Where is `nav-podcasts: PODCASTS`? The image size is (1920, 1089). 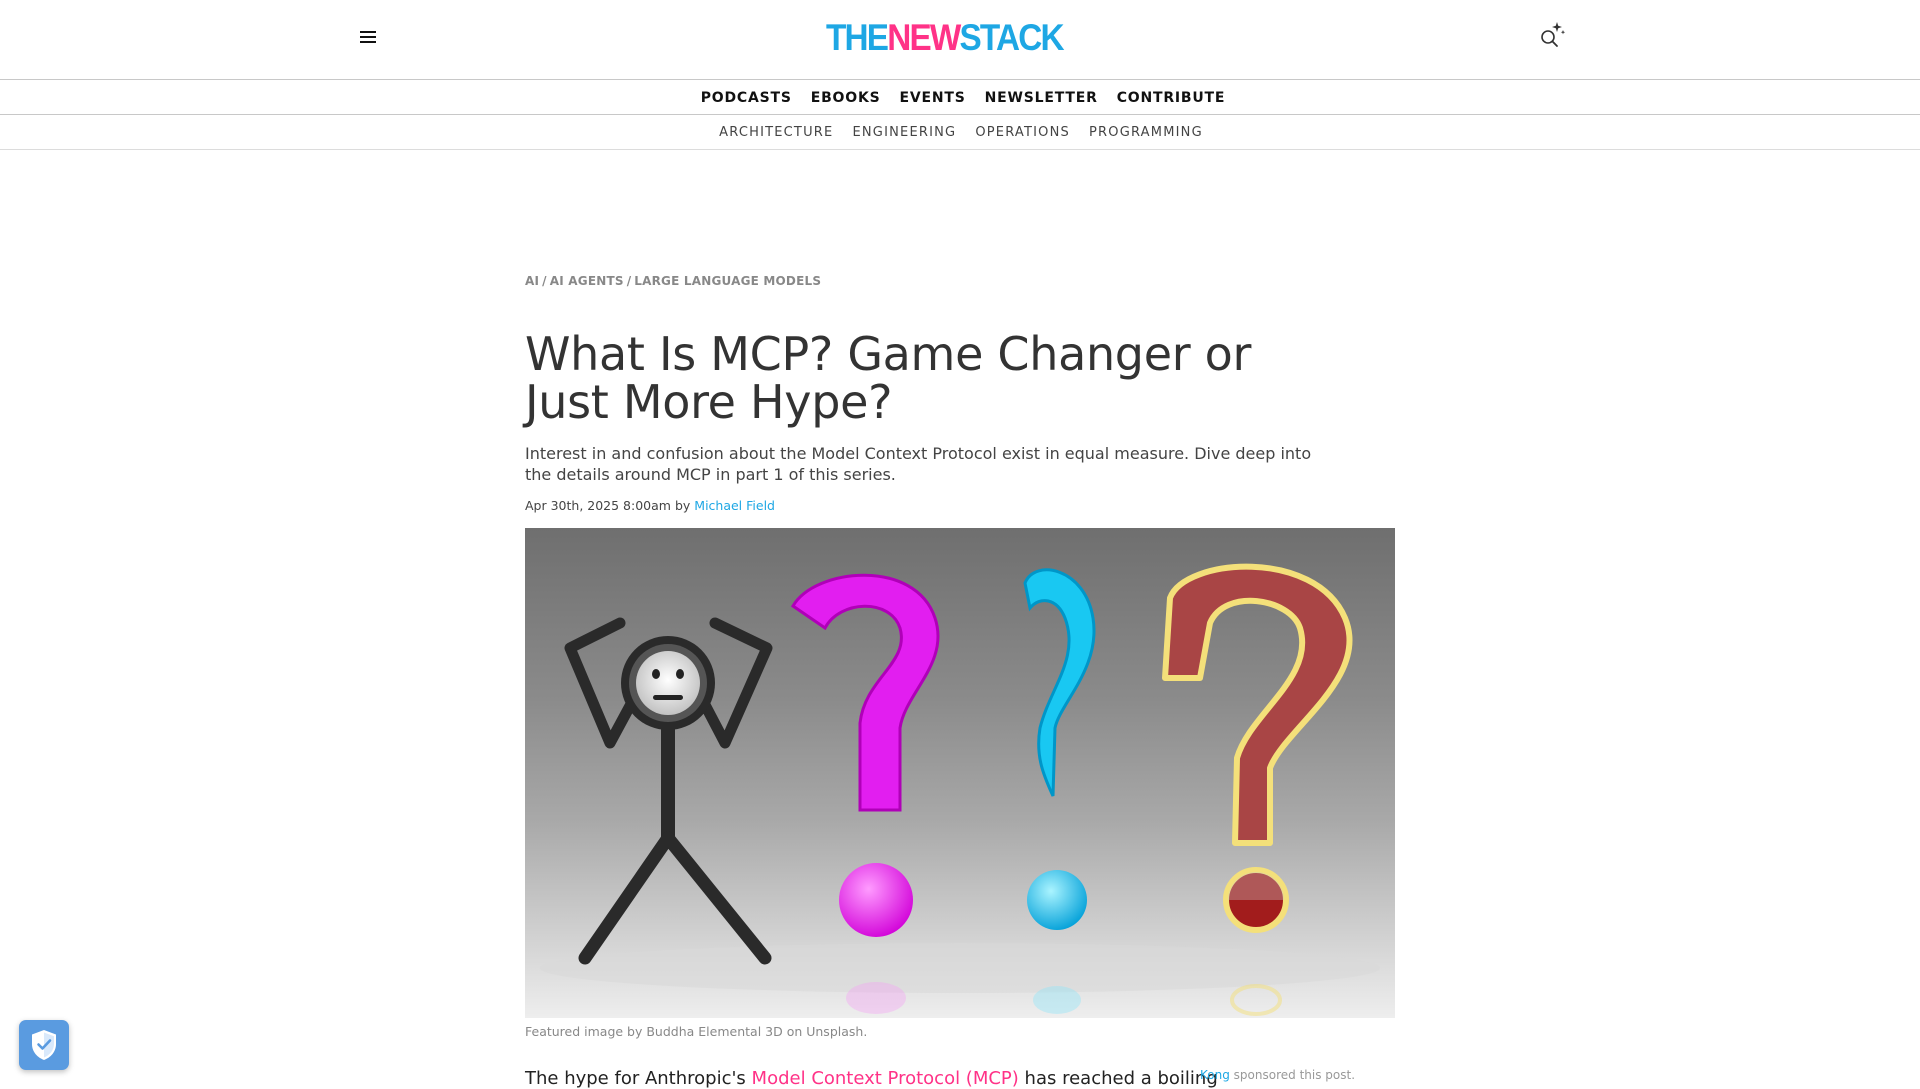
nav-podcasts: PODCASTS is located at coordinates (746, 98).